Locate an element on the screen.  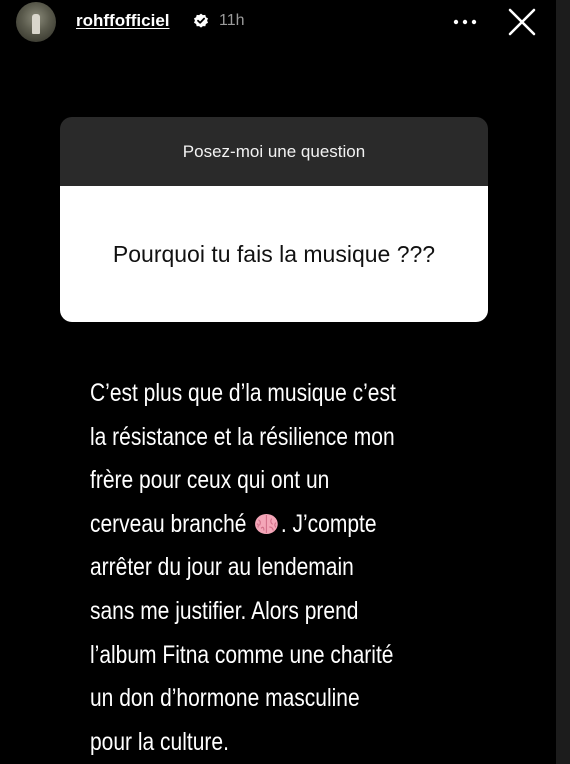
answer-line: un don d’hormone masculine is located at coordinates (225, 698).